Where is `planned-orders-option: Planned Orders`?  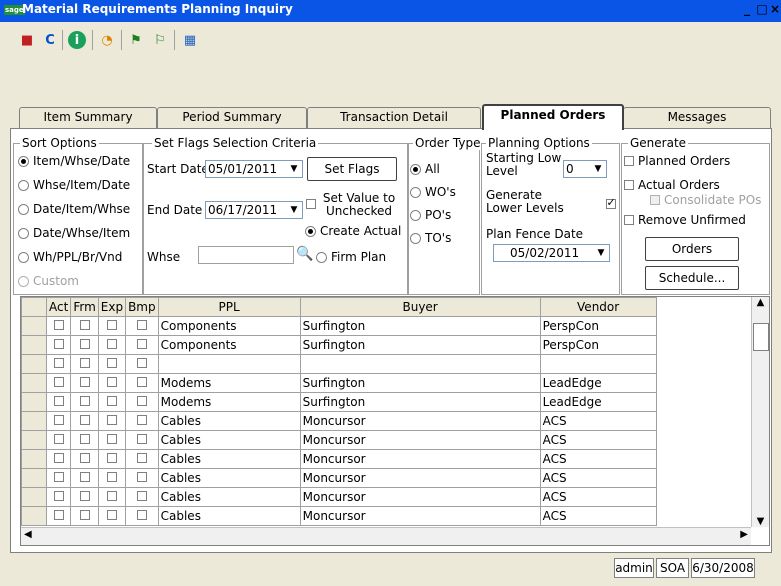 planned-orders-option: Planned Orders is located at coordinates (677, 161).